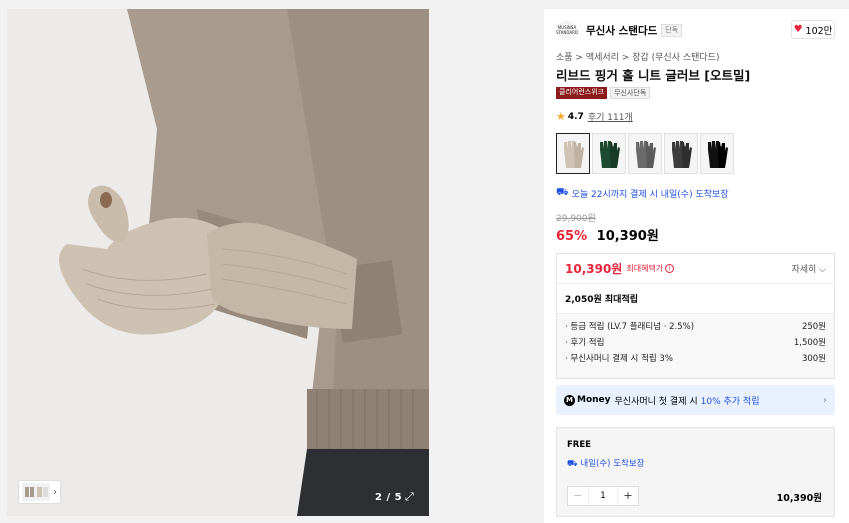 The height and width of the screenshot is (523, 849). What do you see at coordinates (630, 93) in the screenshot?
I see `exclusive-badge: 무신사단독` at bounding box center [630, 93].